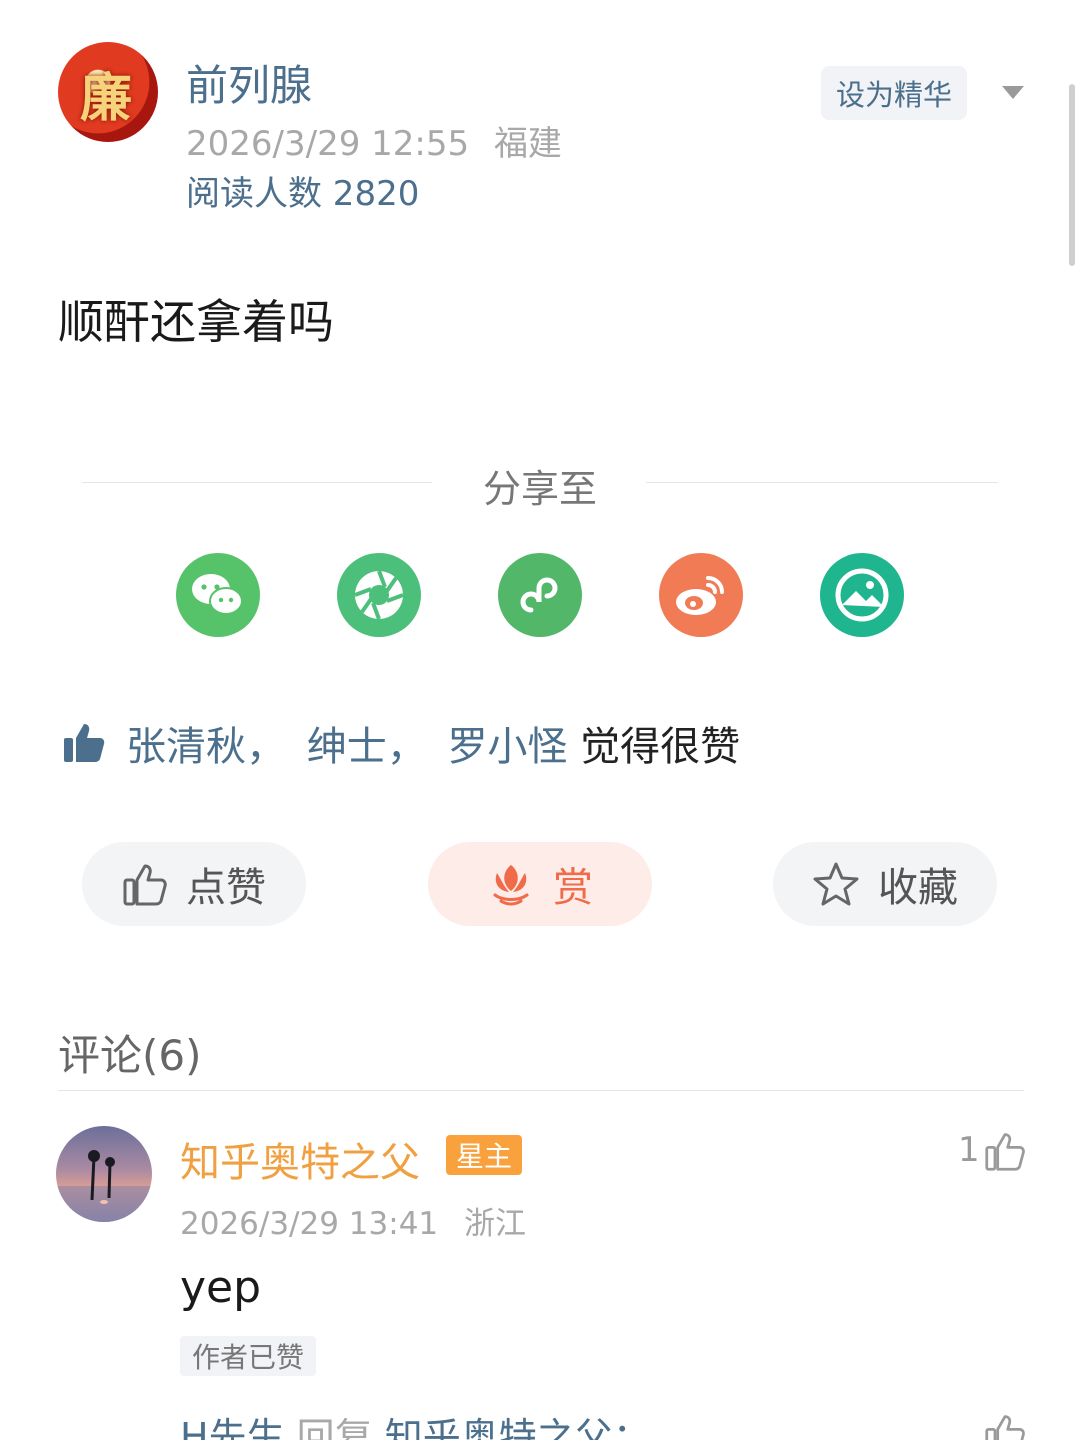 The image size is (1080, 1440). What do you see at coordinates (218, 595) in the screenshot?
I see `wechat-icon` at bounding box center [218, 595].